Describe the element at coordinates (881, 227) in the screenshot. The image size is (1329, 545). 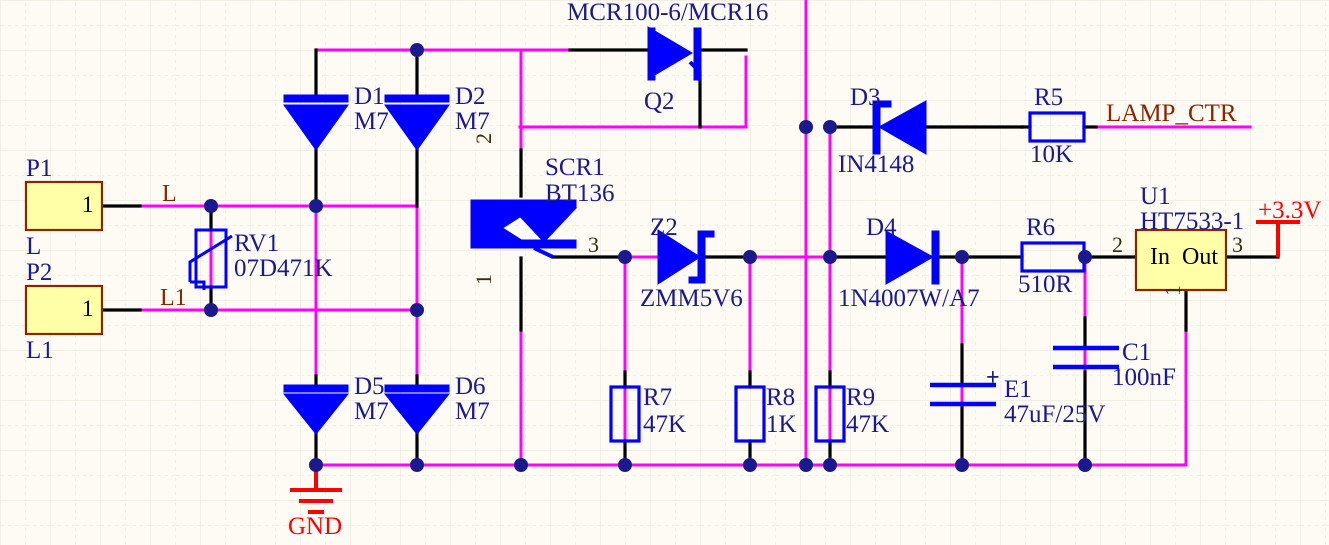
I see `d4-designator: D4` at that location.